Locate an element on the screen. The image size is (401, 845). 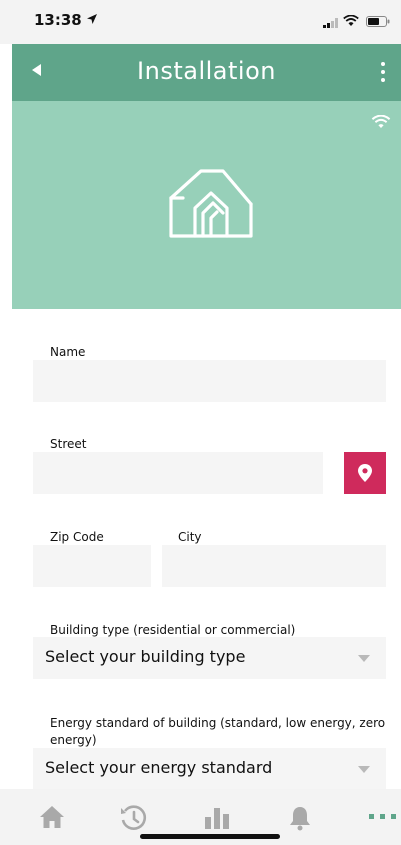
page-title: Installation is located at coordinates (206, 71).